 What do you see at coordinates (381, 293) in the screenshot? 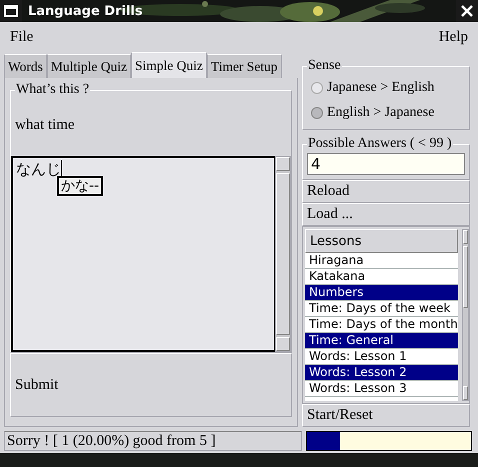
I see `lesson-item: Numbers` at bounding box center [381, 293].